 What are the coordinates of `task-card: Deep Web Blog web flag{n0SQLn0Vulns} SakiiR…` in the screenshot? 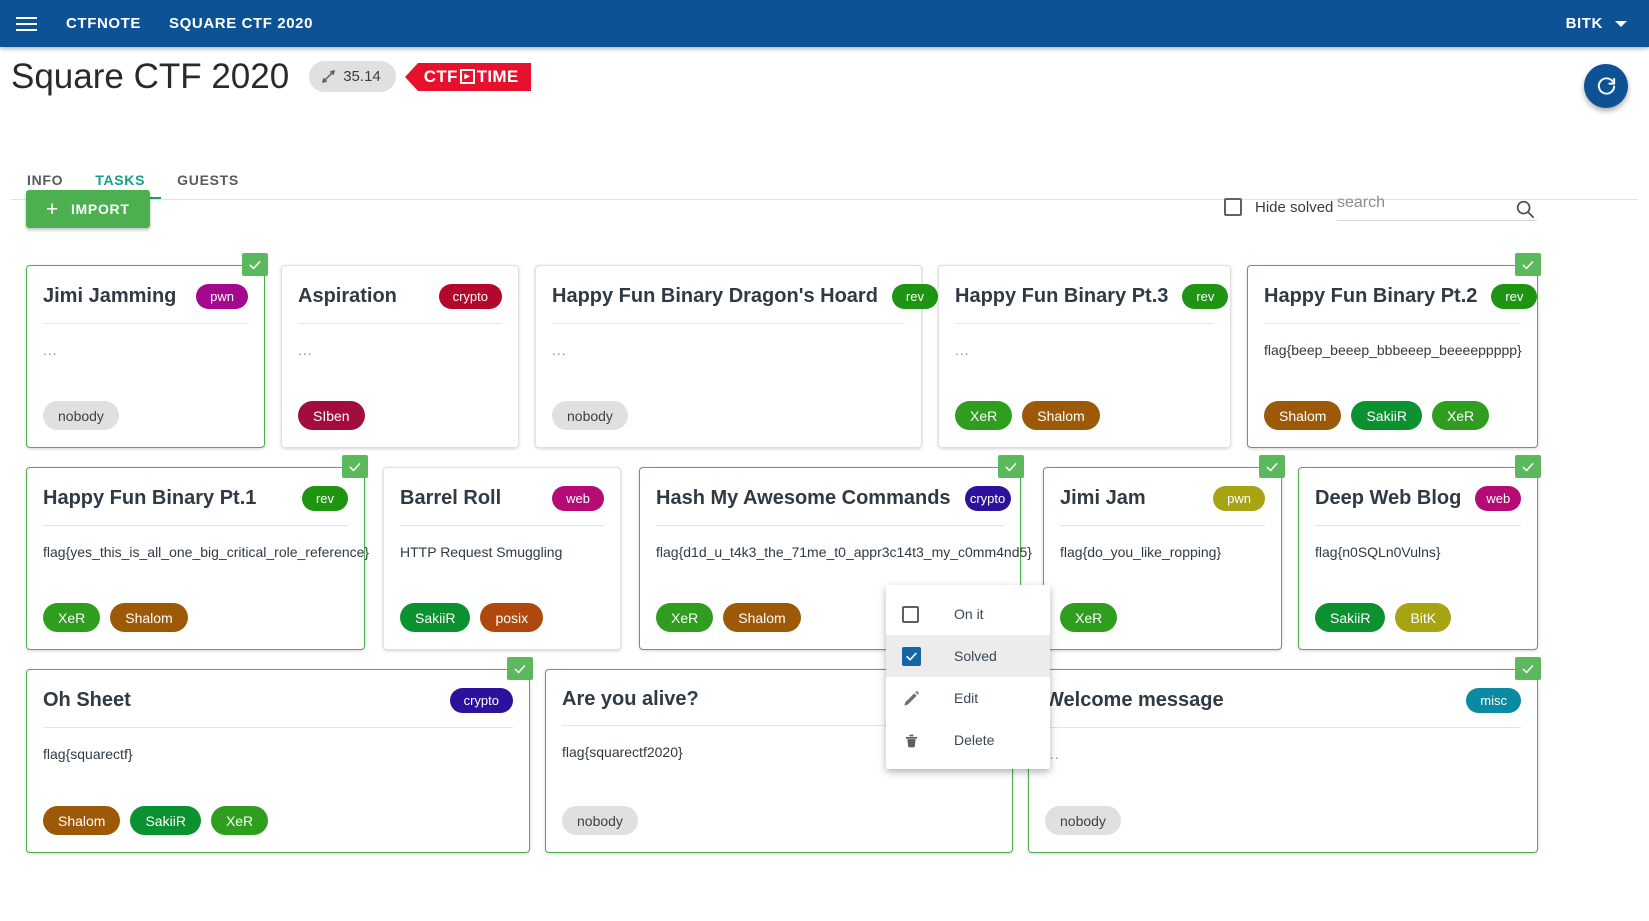 It's located at (1419, 552).